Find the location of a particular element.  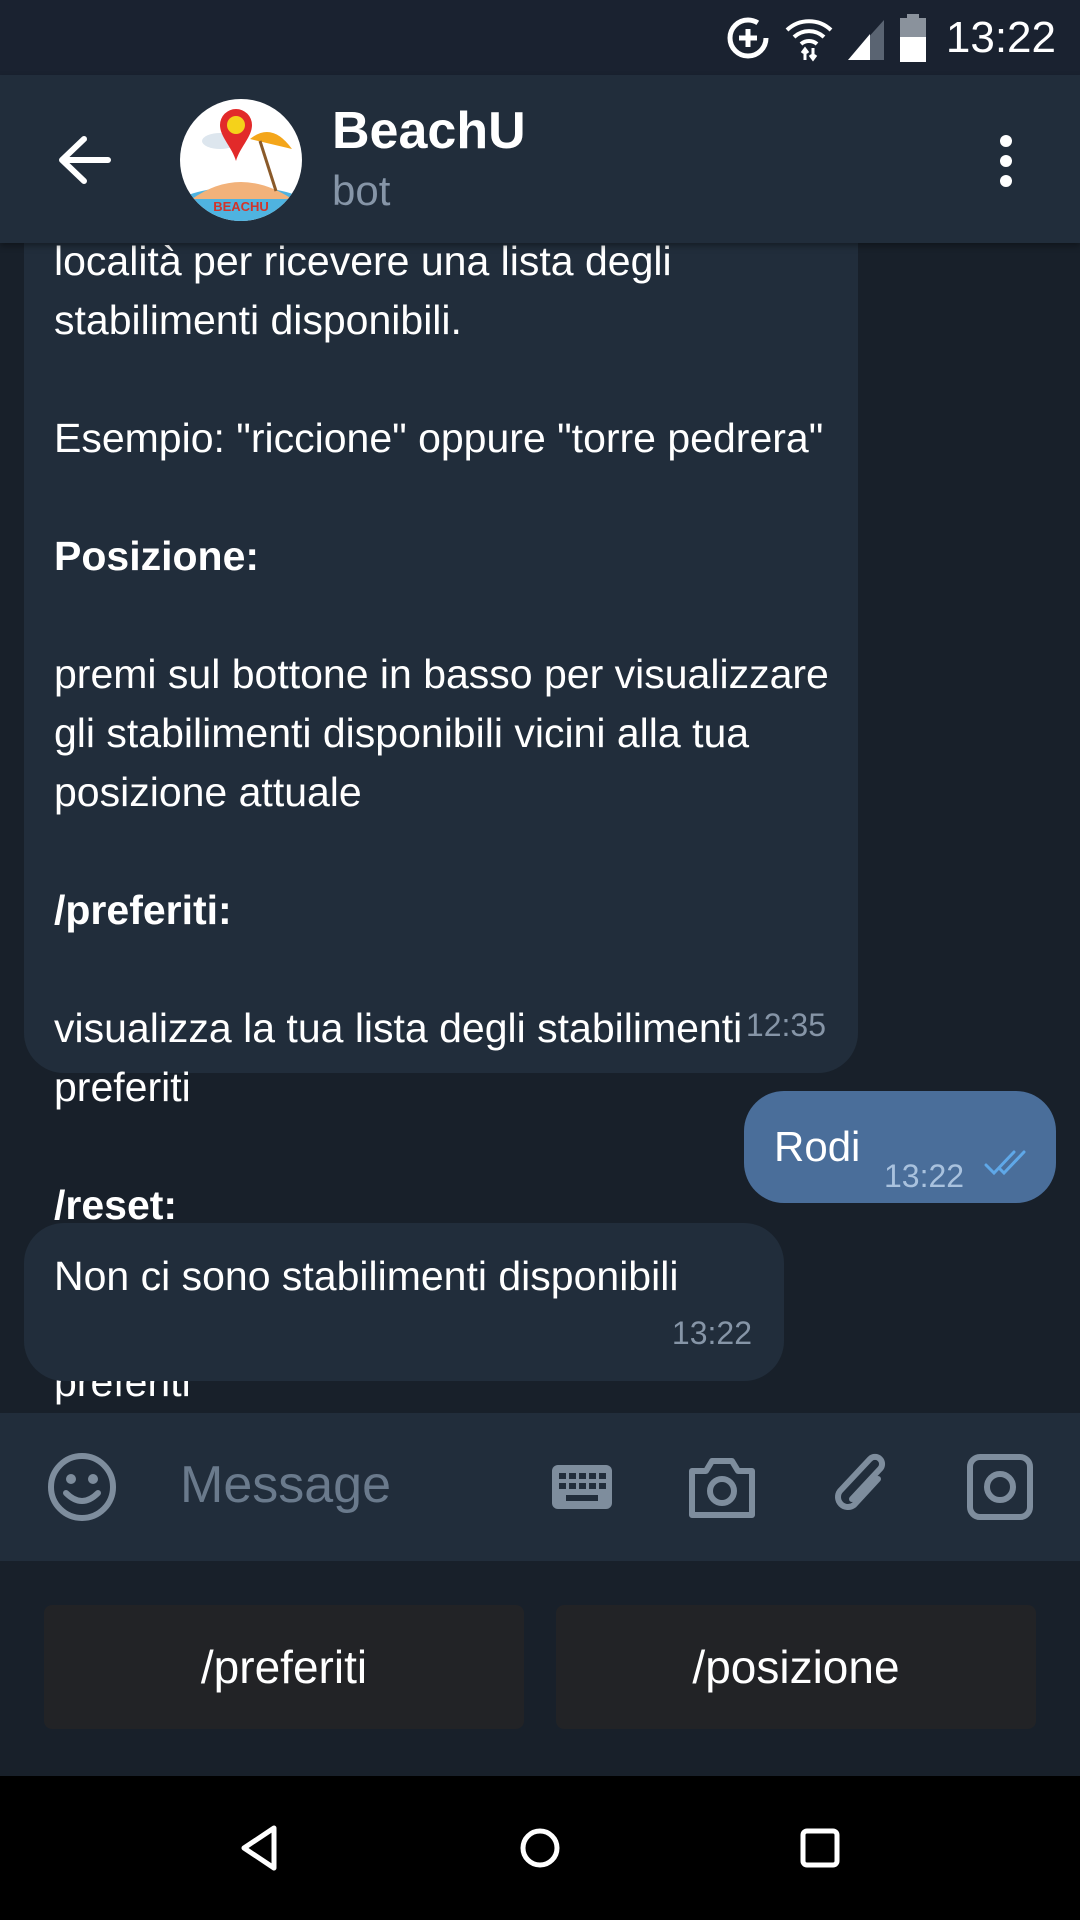

battery-icon is located at coordinates (912, 38).